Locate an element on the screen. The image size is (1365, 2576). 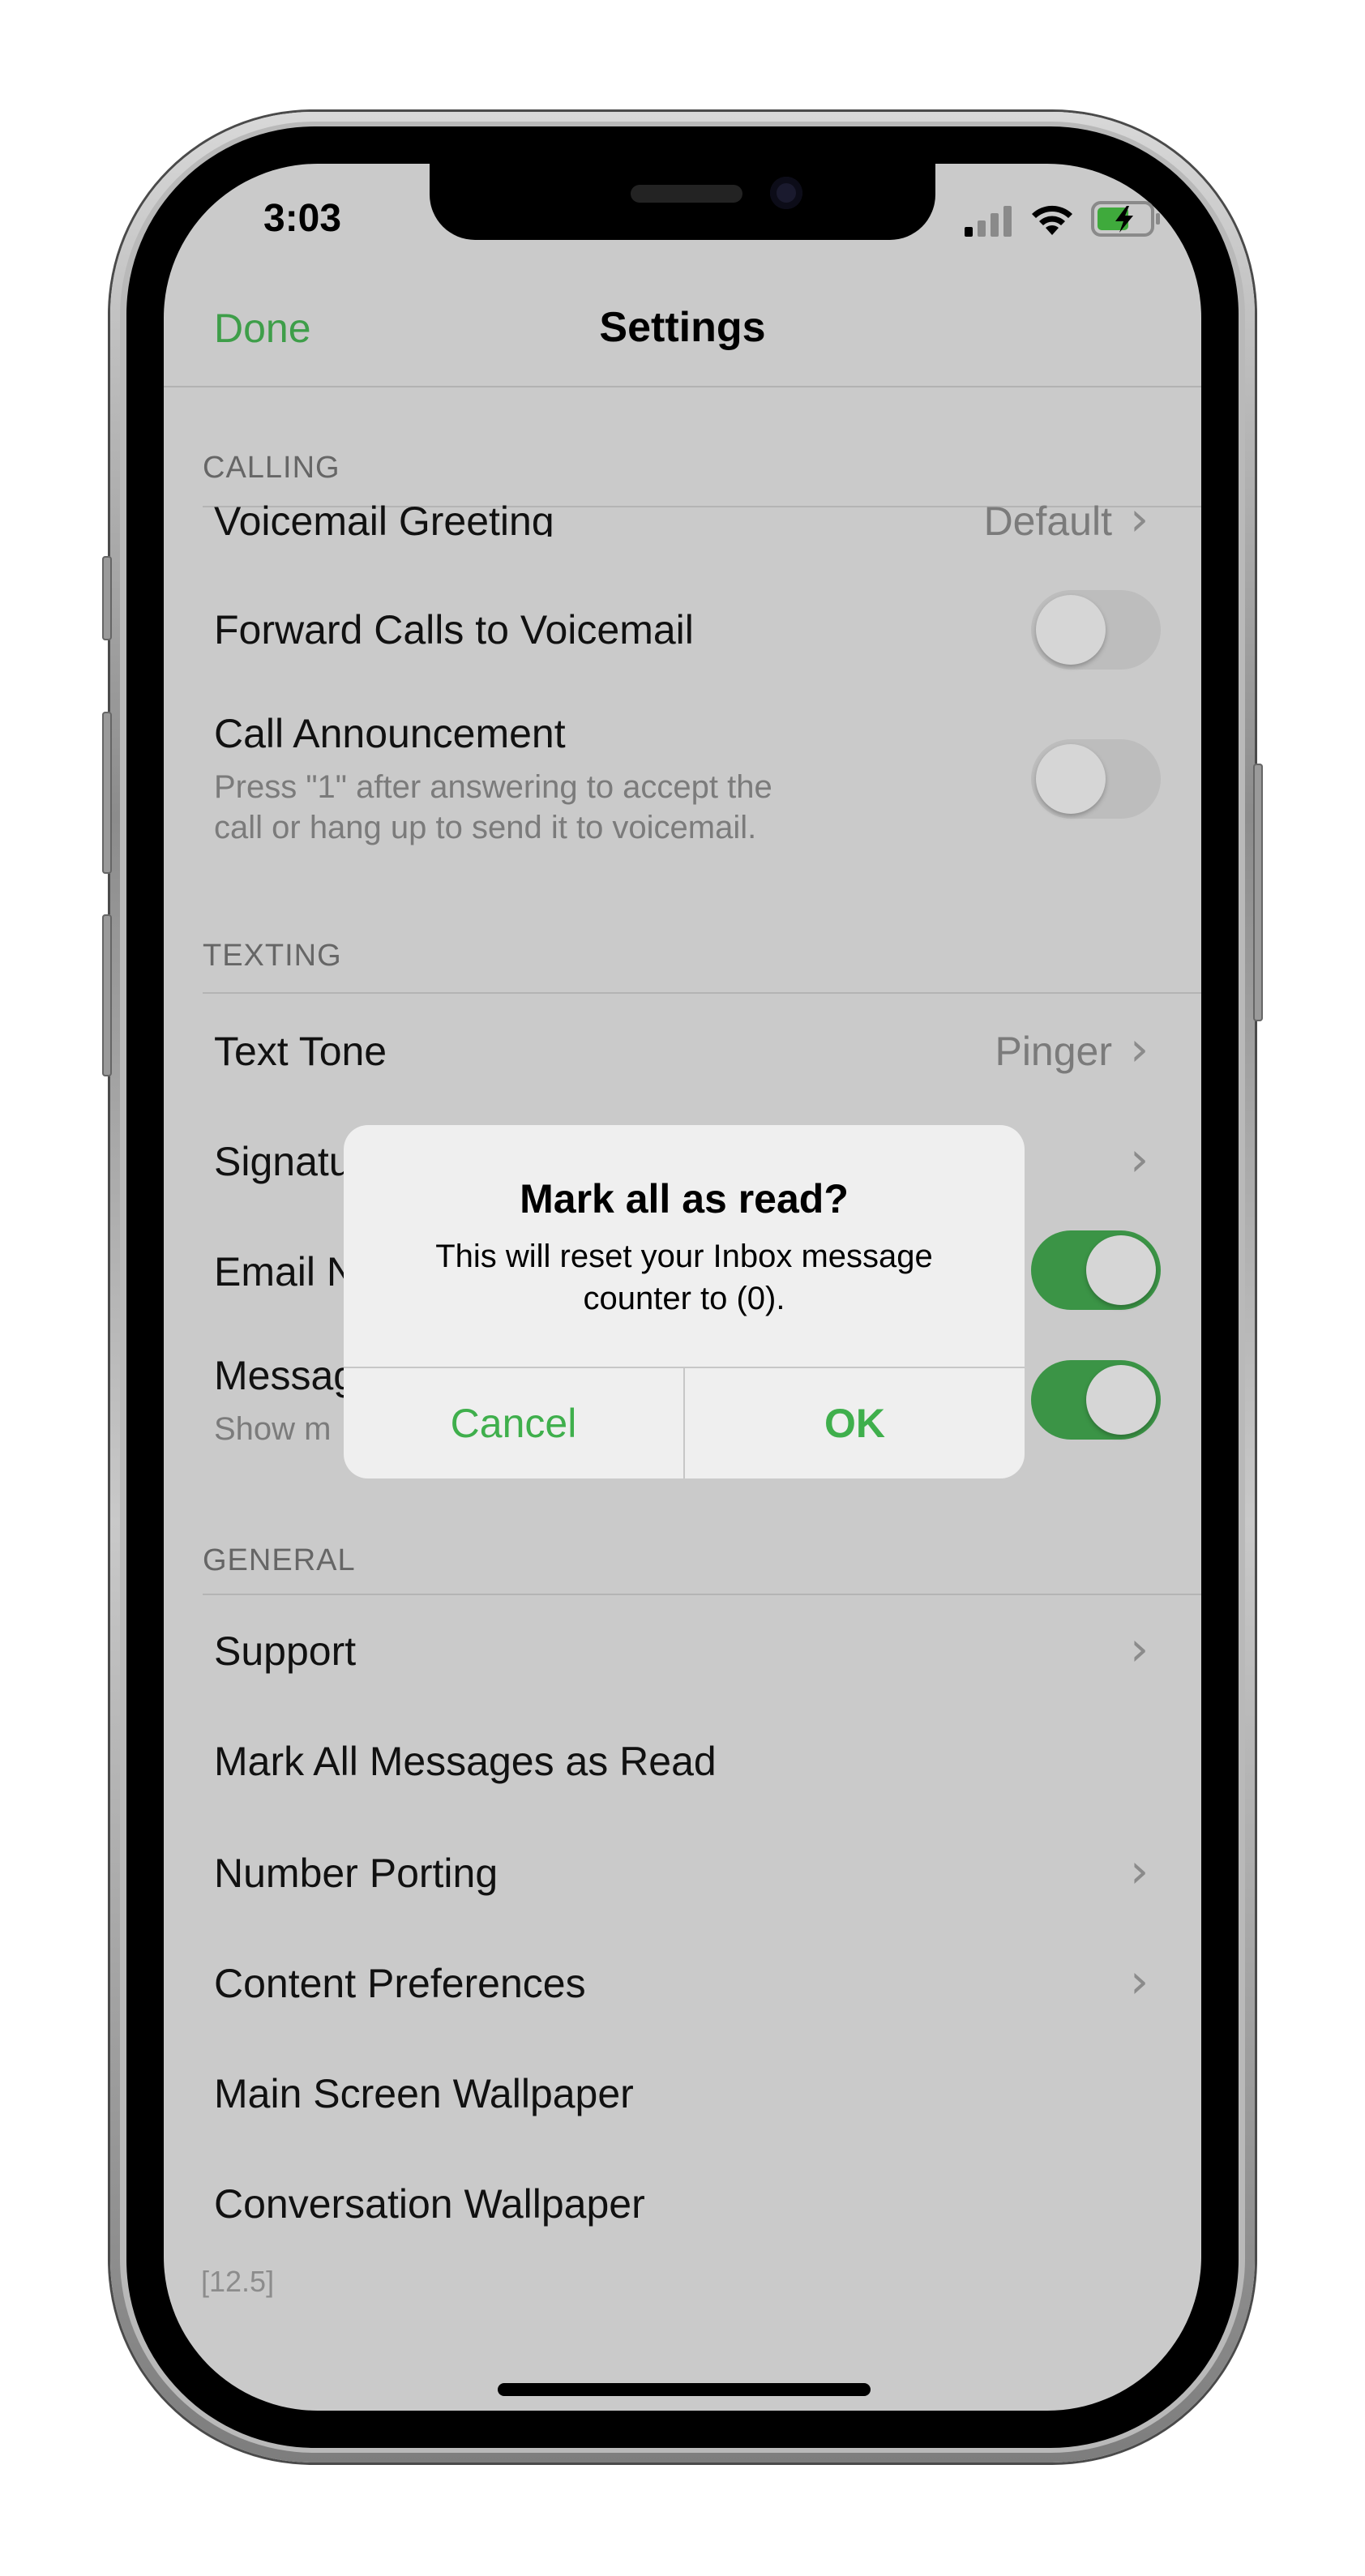
speaker is located at coordinates (686, 194).